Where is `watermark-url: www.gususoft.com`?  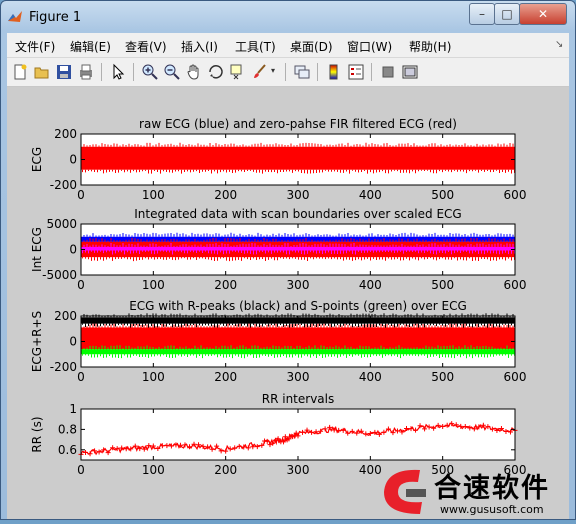 watermark-url: www.gususoft.com is located at coordinates (492, 509).